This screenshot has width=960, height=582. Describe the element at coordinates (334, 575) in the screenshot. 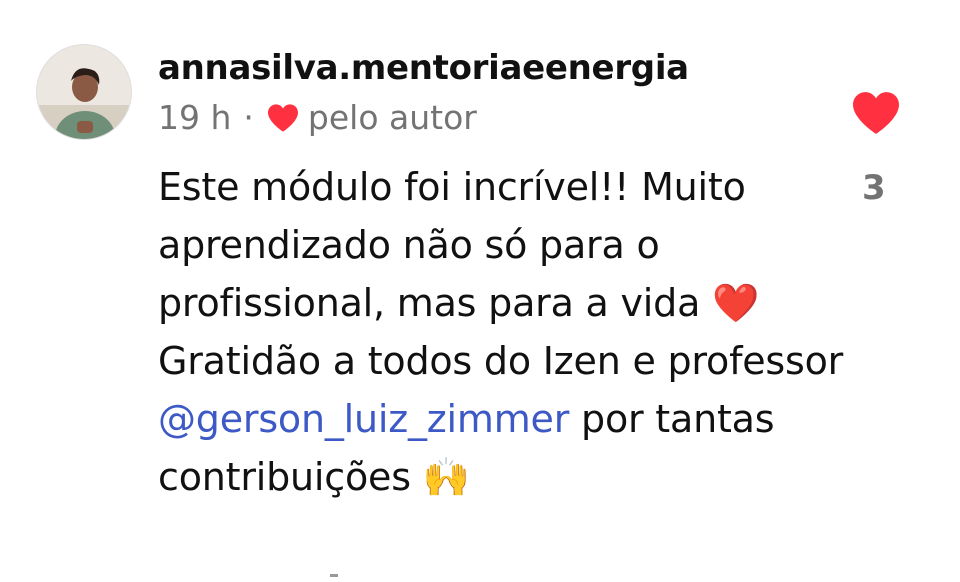

I see `divider` at that location.